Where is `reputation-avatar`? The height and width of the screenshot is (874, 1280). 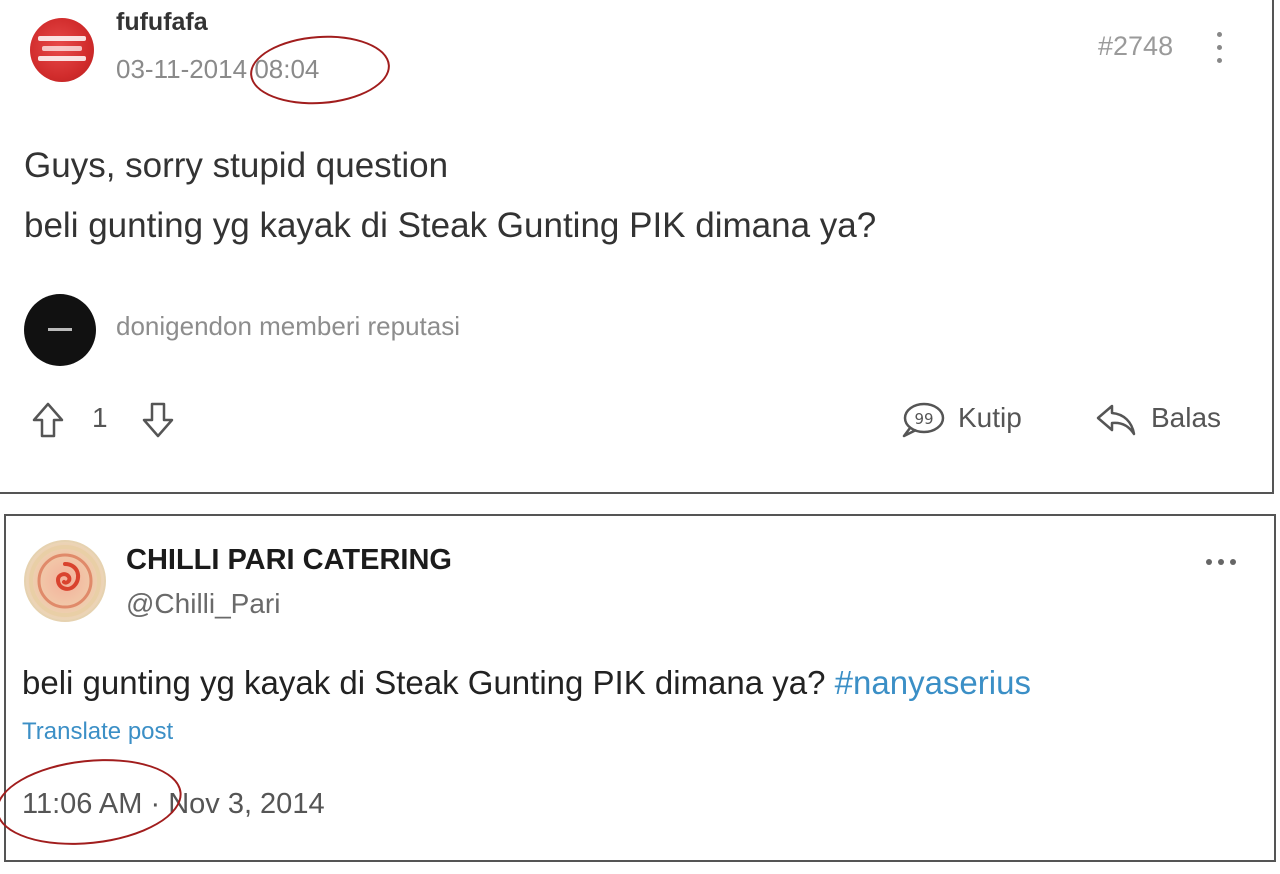 reputation-avatar is located at coordinates (60, 330).